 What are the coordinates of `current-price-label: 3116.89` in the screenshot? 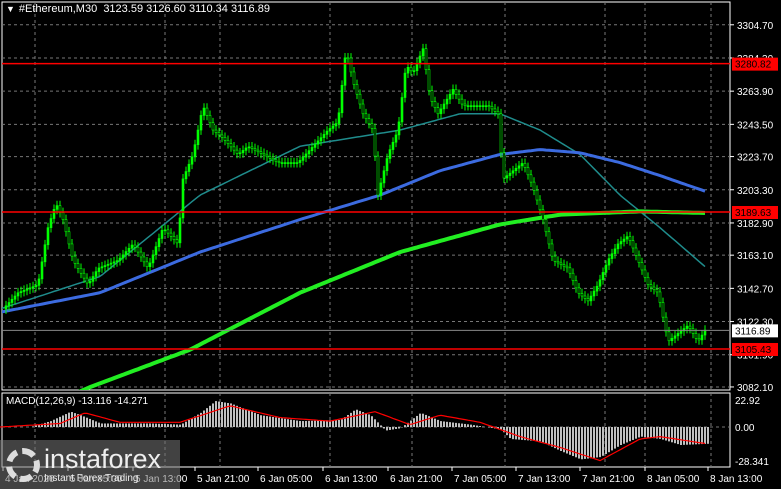 It's located at (753, 331).